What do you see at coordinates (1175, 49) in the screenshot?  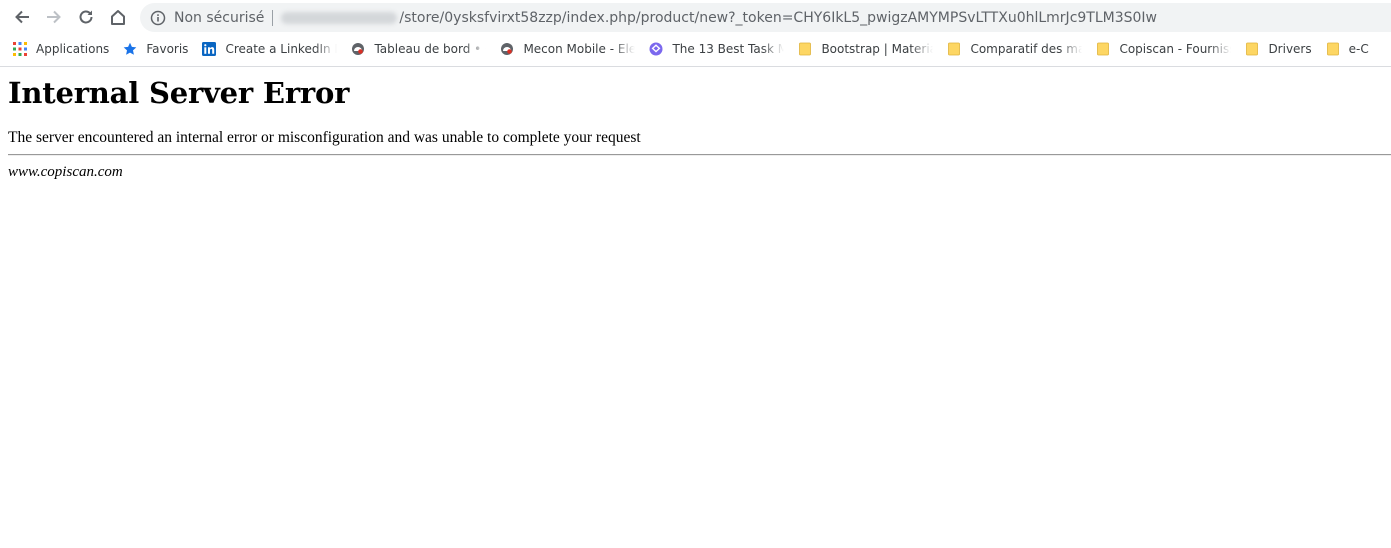 I see `bookmark-label: Copiscan - Fournisseu` at bounding box center [1175, 49].